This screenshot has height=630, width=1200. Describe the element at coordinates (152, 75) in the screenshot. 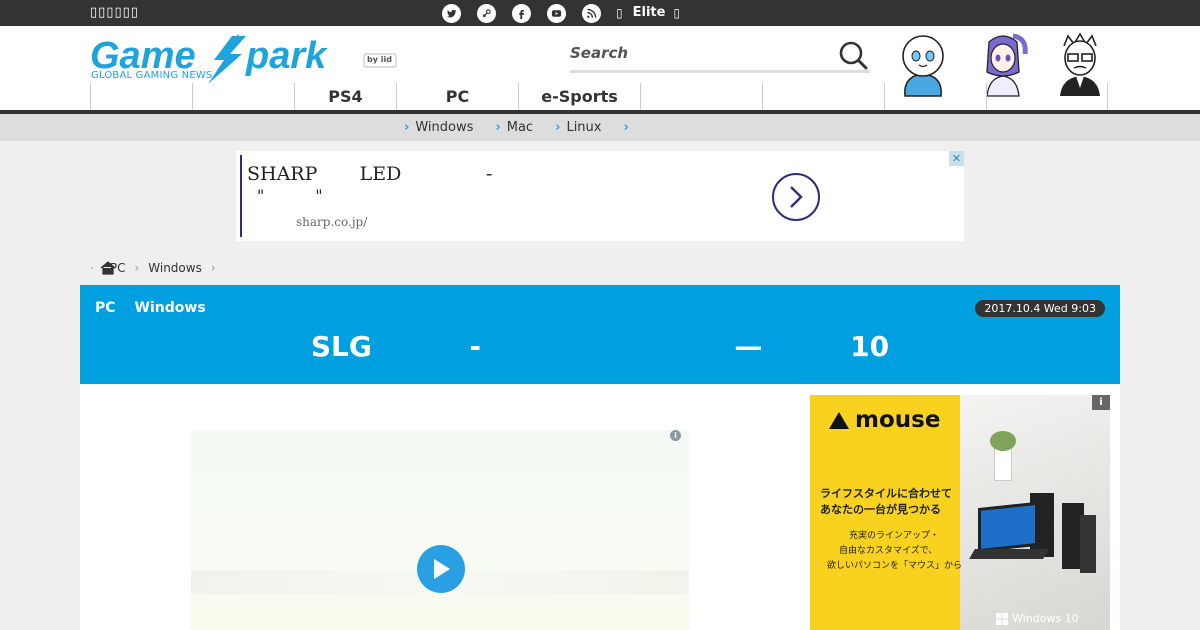

I see `logo-tagline: GLOBAL GAMING NEWS` at that location.